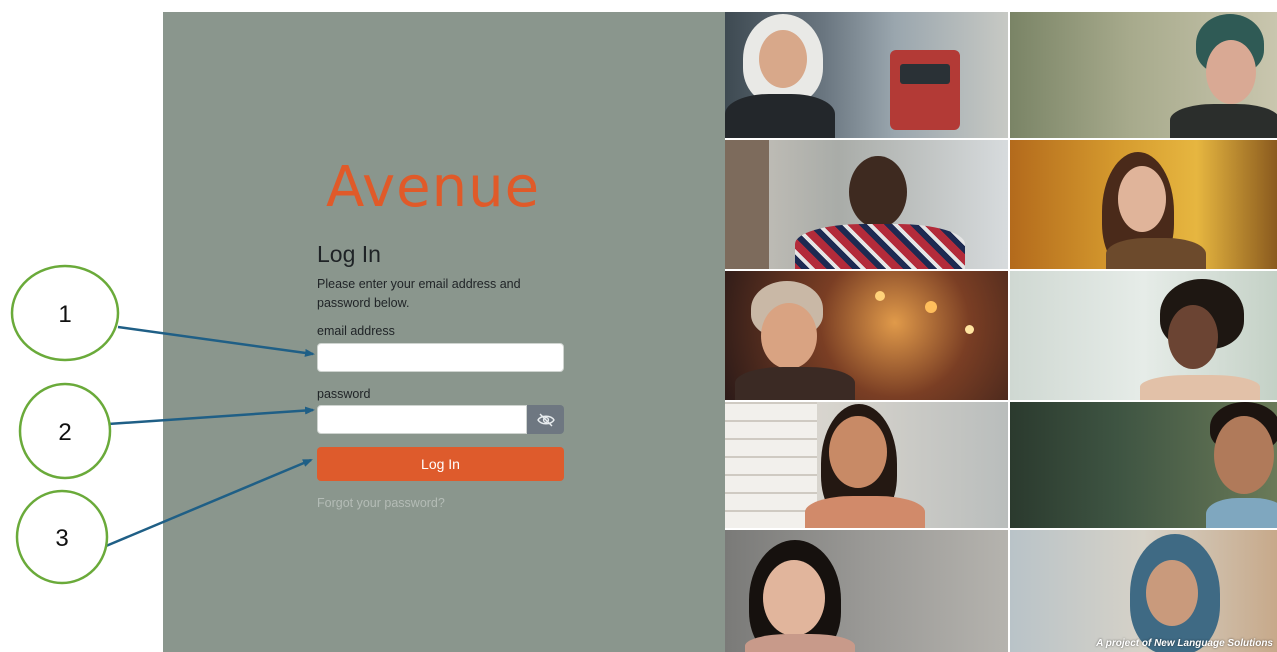 The image size is (1277, 652). I want to click on callout-number-2: 2, so click(64, 432).